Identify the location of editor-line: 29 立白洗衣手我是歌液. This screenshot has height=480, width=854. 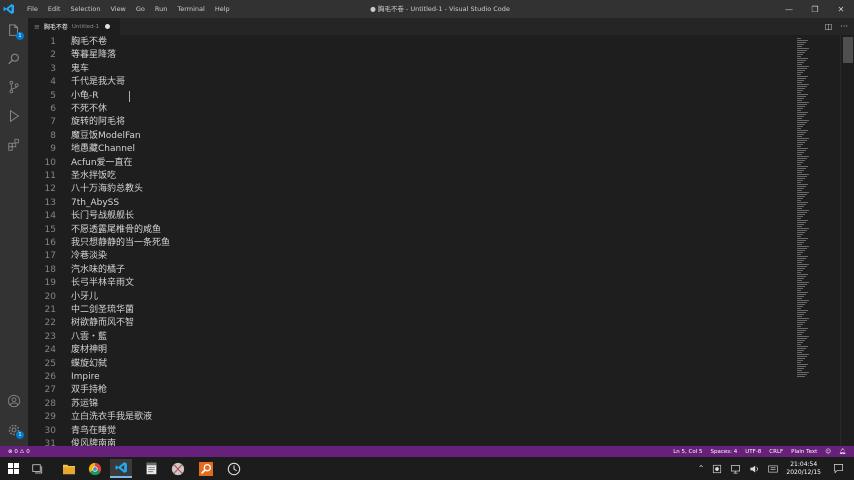
(408, 417).